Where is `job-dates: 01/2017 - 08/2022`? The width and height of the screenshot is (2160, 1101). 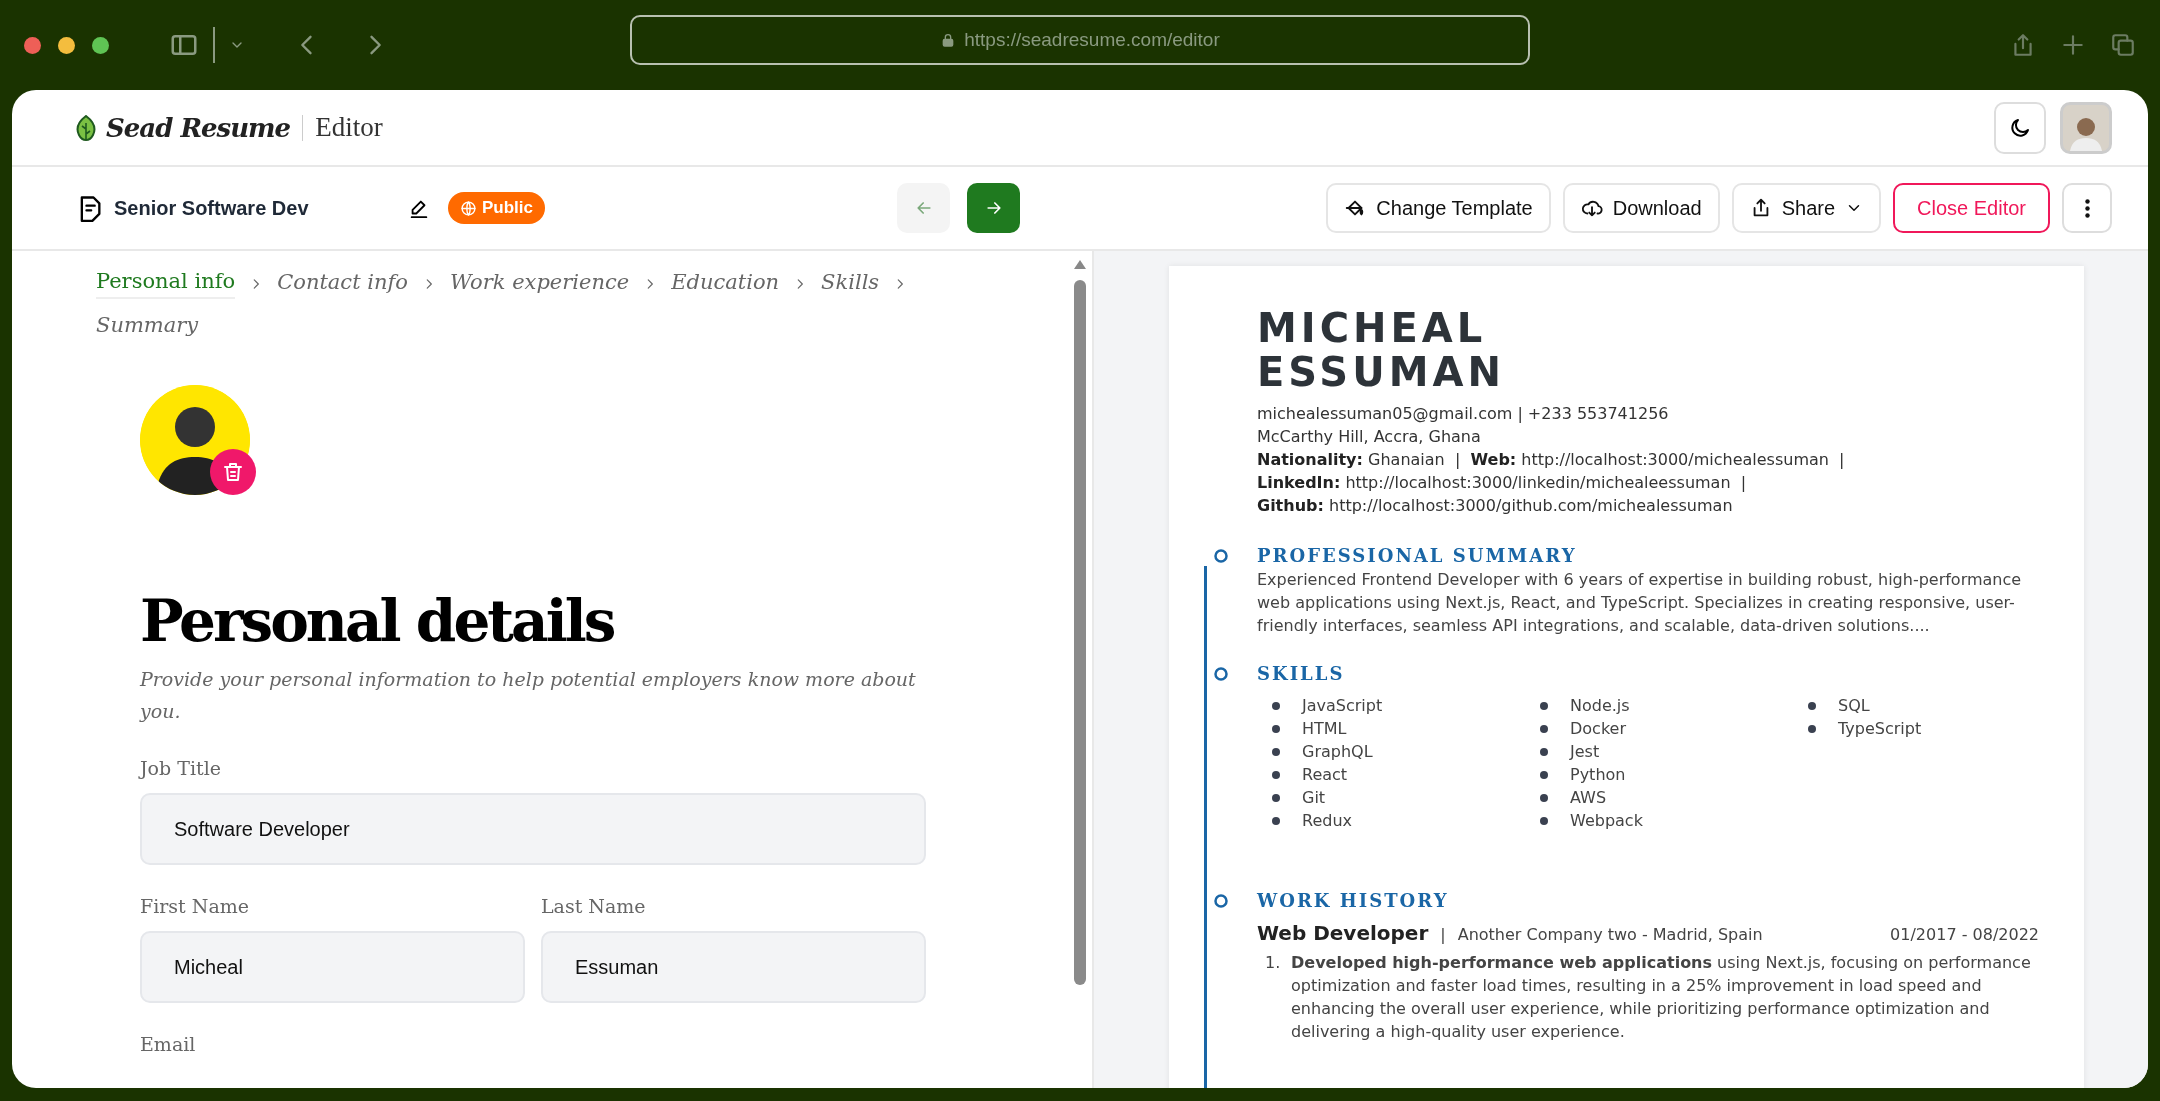 job-dates: 01/2017 - 08/2022 is located at coordinates (1964, 934).